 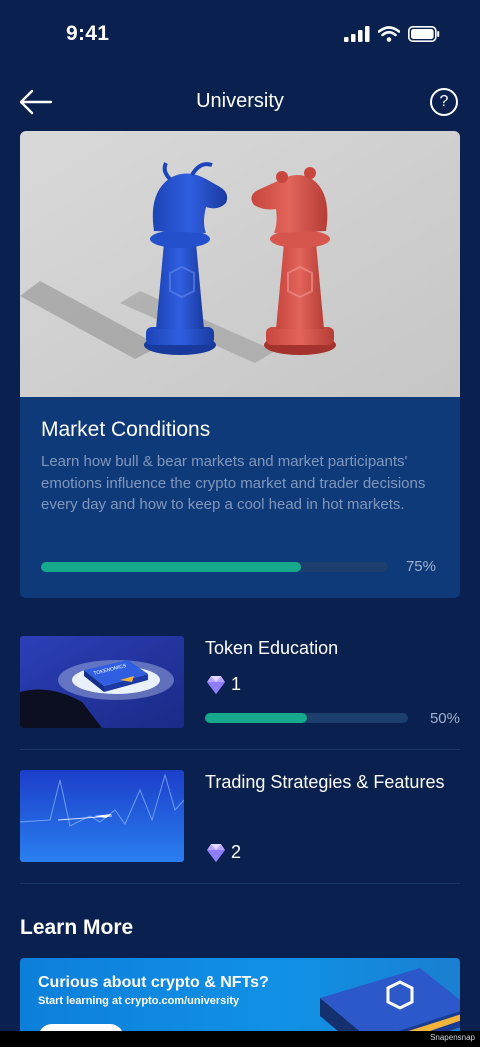 I want to click on banner-subtitle: Start learning at crypto.com/university, so click(x=139, y=1001).